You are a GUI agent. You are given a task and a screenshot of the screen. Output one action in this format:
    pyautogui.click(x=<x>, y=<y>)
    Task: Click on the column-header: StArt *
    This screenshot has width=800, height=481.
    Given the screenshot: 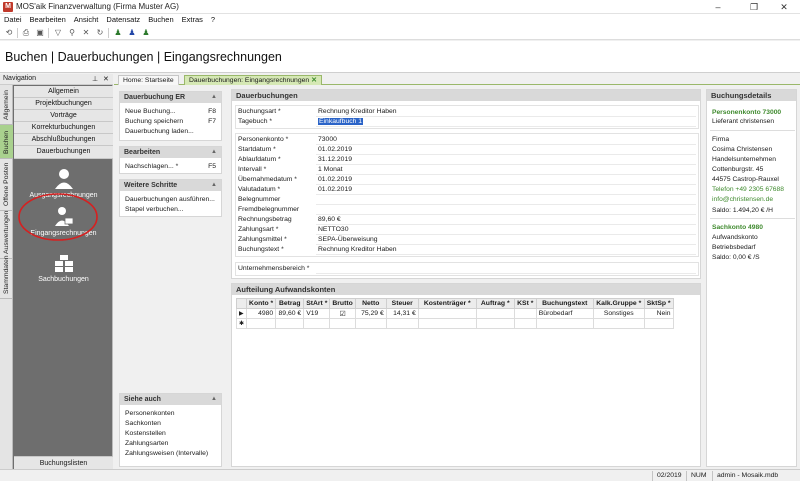 What is the action you would take?
    pyautogui.click(x=317, y=303)
    